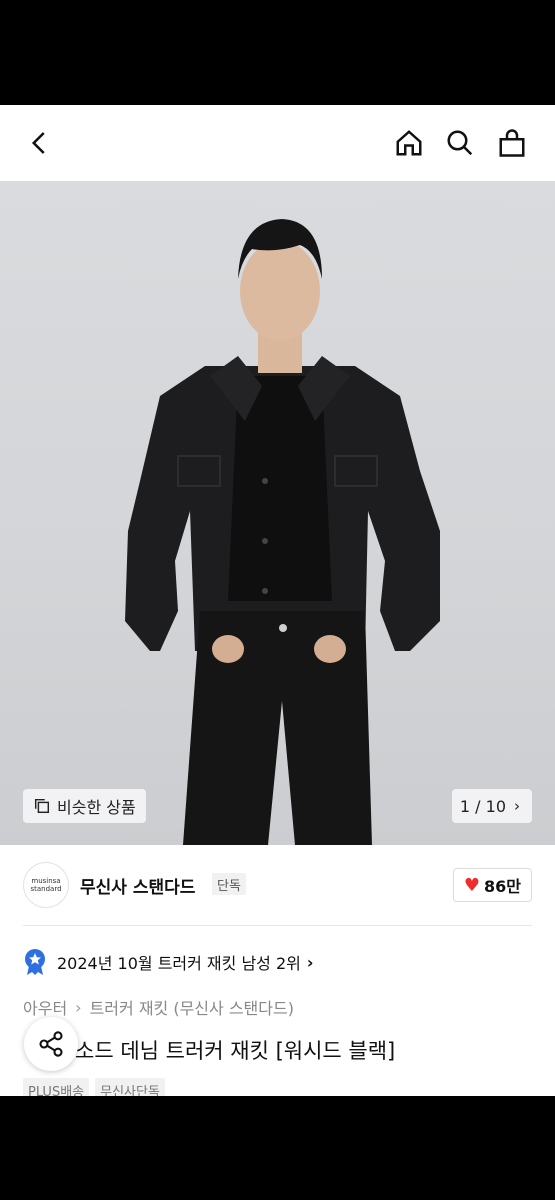 The width and height of the screenshot is (555, 1200). What do you see at coordinates (45, 1007) in the screenshot?
I see `breadcrumb-outer: 아우터` at bounding box center [45, 1007].